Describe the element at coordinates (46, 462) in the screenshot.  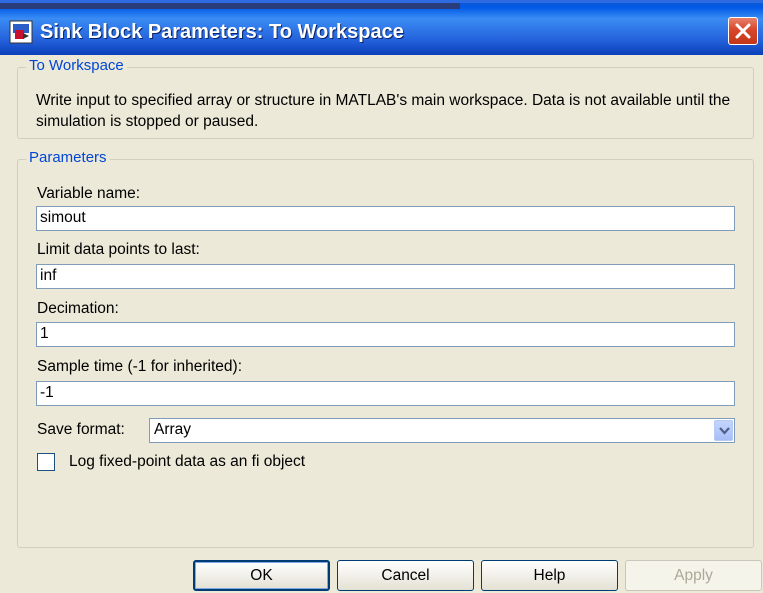
I see `log-fixed-point-checkbox` at that location.